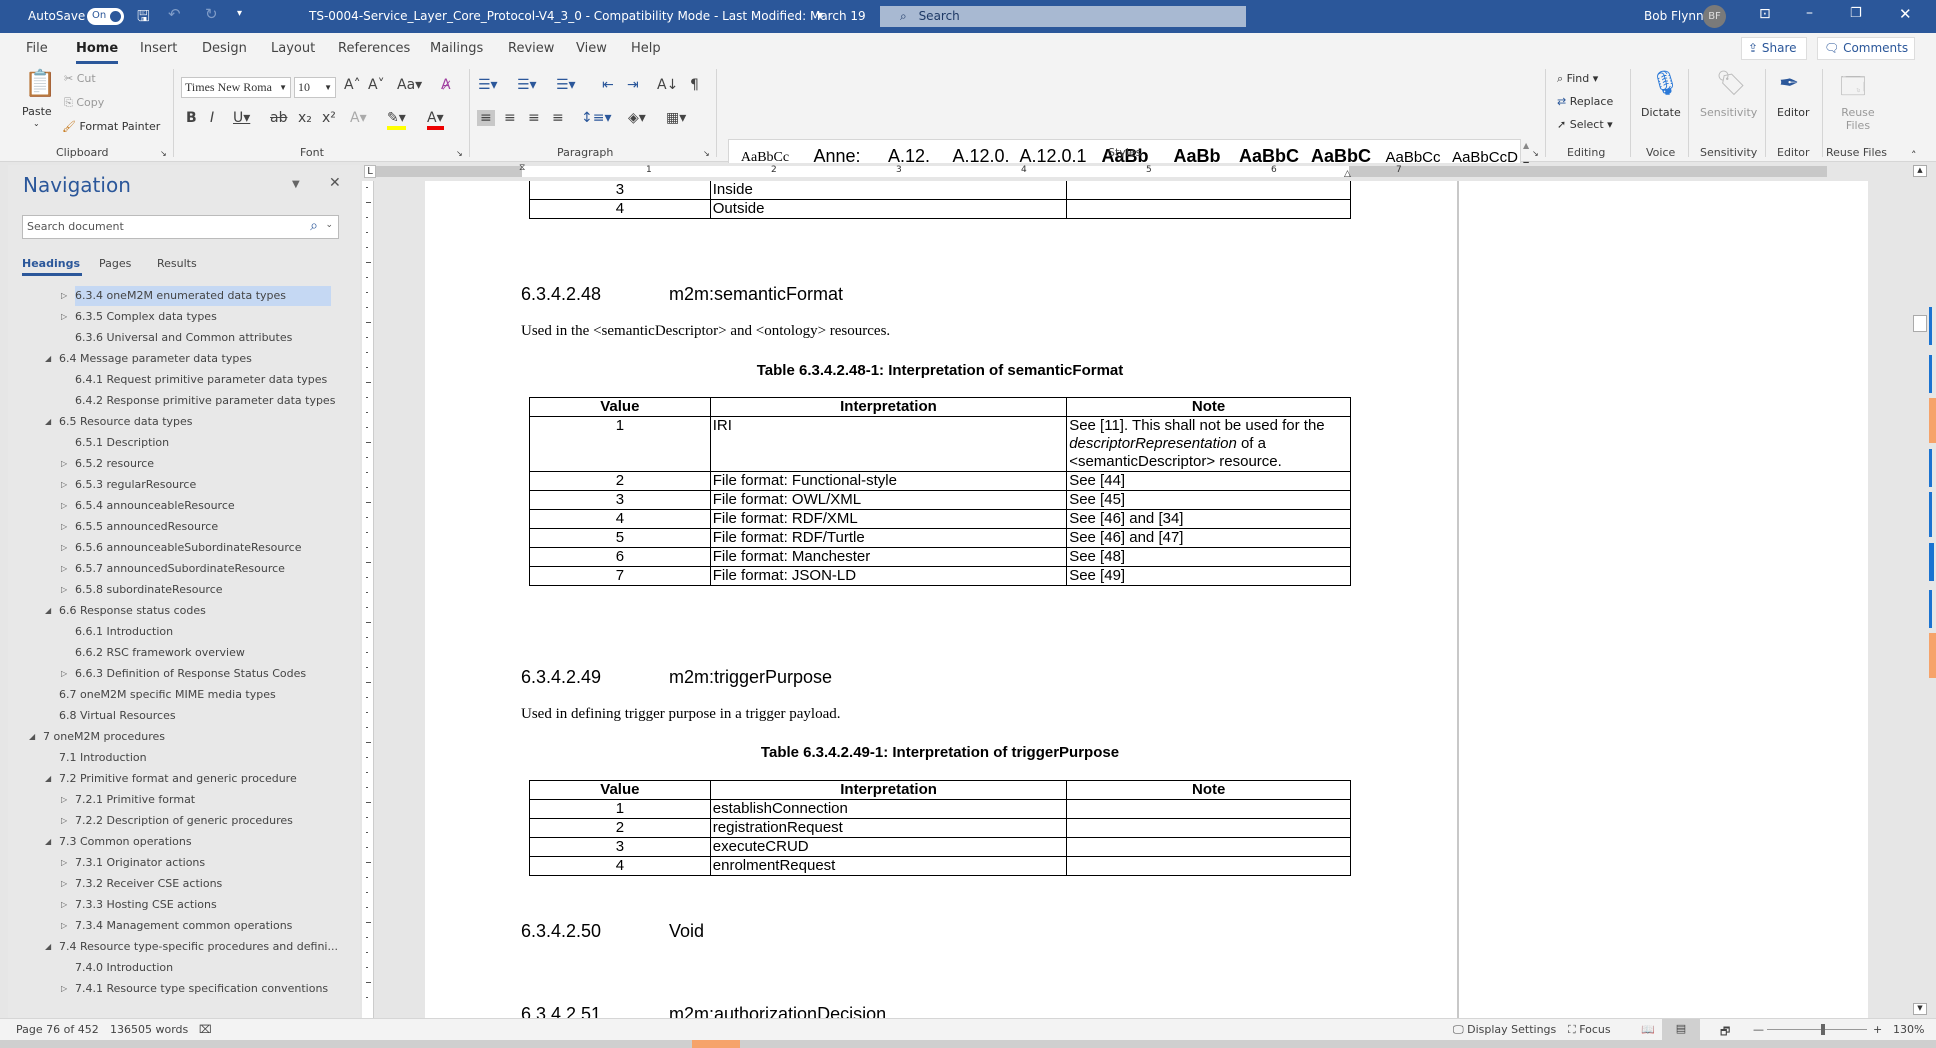 This screenshot has width=1936, height=1048. I want to click on chevron-down-icon: ⌄, so click(329, 225).